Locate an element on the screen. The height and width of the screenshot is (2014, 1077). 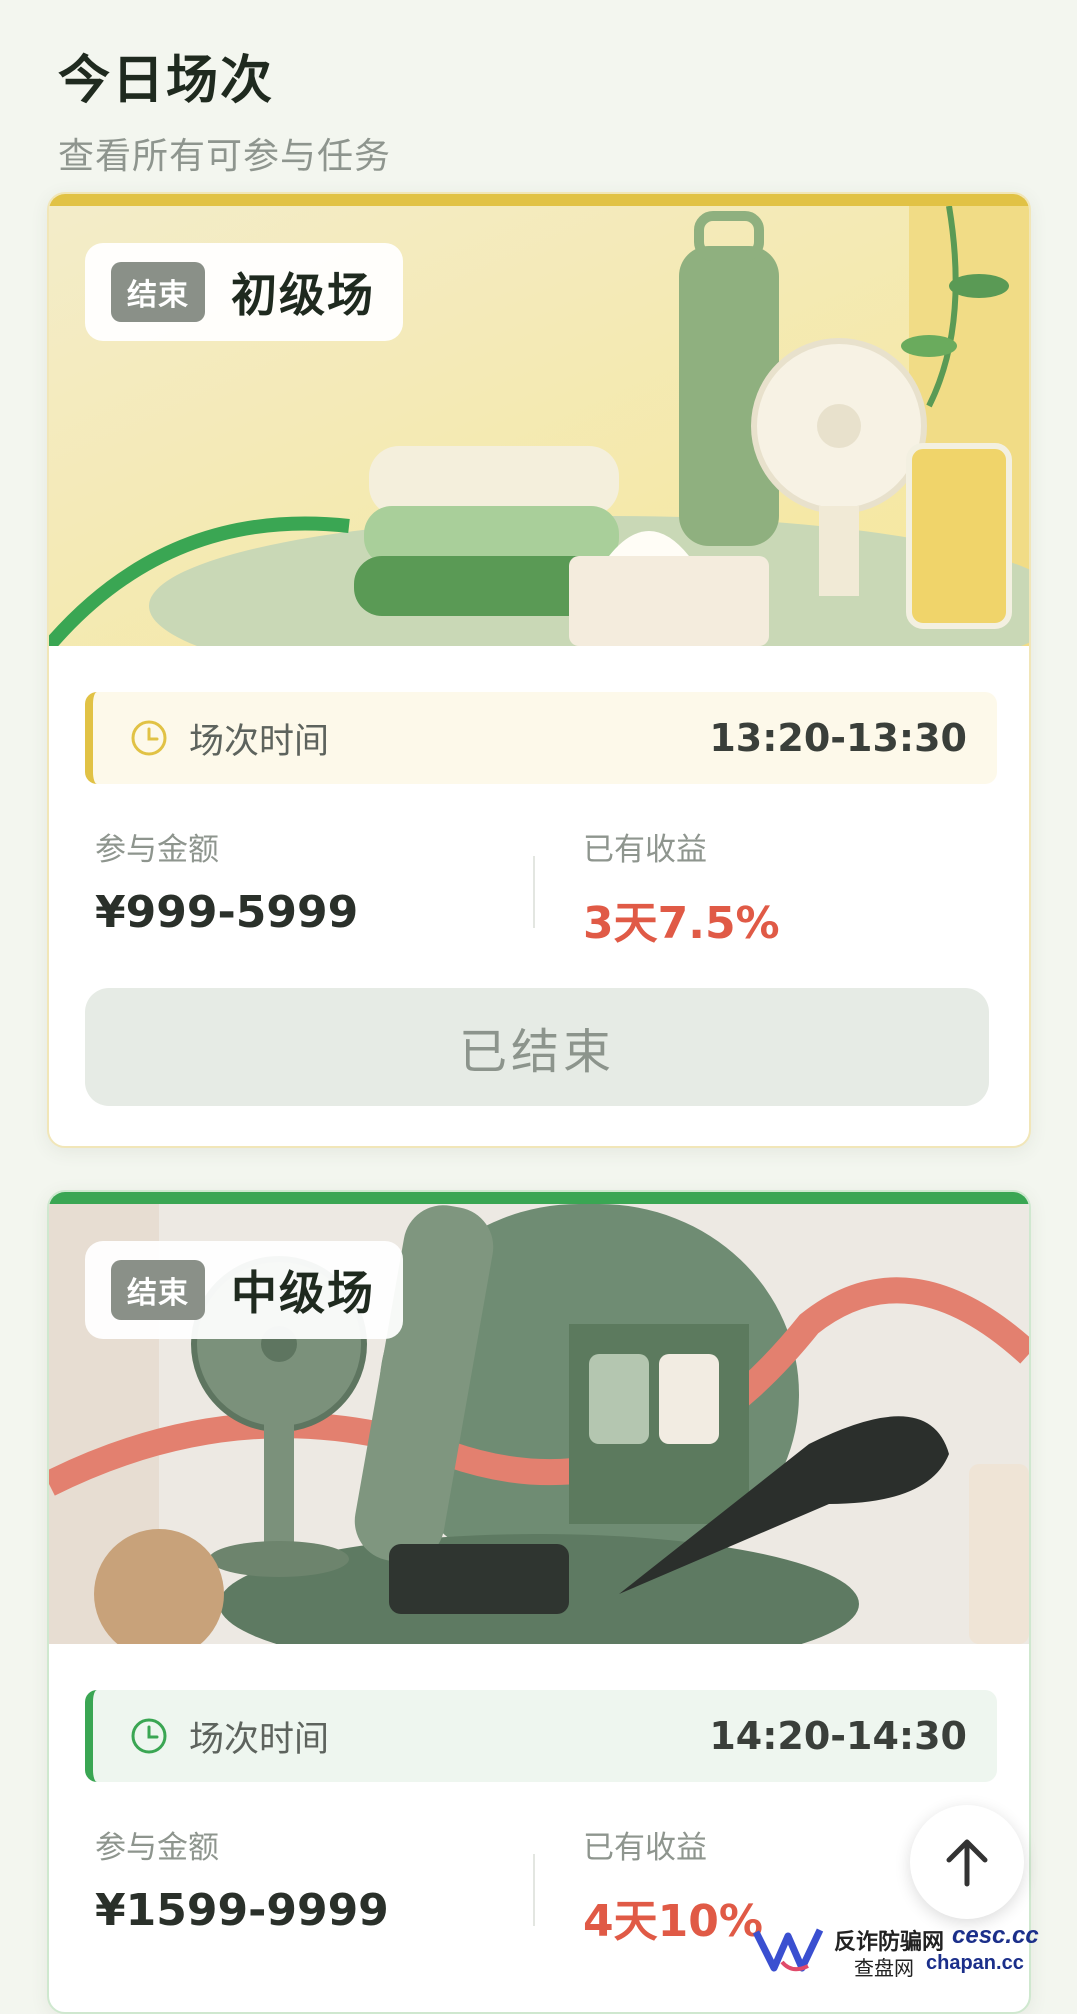
amount-value: ¥999-5999 is located at coordinates (227, 912).